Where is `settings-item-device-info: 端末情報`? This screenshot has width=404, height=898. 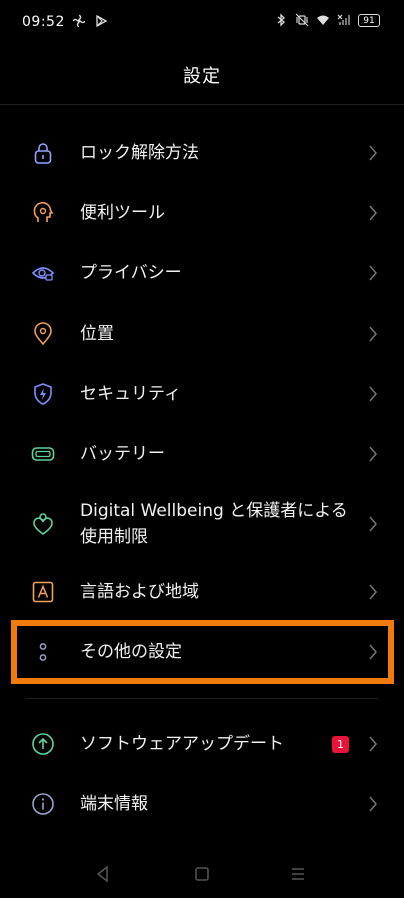
settings-item-device-info: 端末情報 is located at coordinates (202, 804).